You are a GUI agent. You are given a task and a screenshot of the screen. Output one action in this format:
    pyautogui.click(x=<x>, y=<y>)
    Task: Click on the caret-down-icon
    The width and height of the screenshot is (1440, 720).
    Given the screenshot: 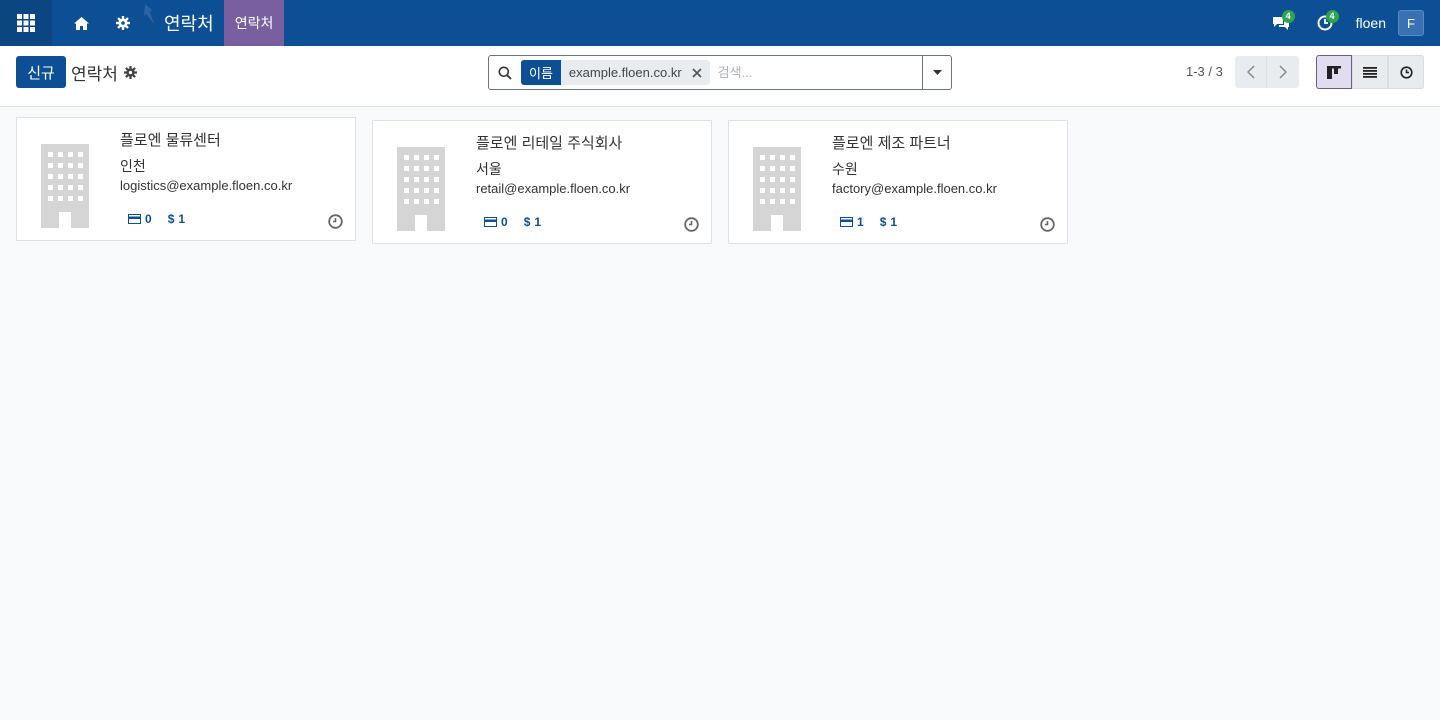 What is the action you would take?
    pyautogui.click(x=937, y=72)
    